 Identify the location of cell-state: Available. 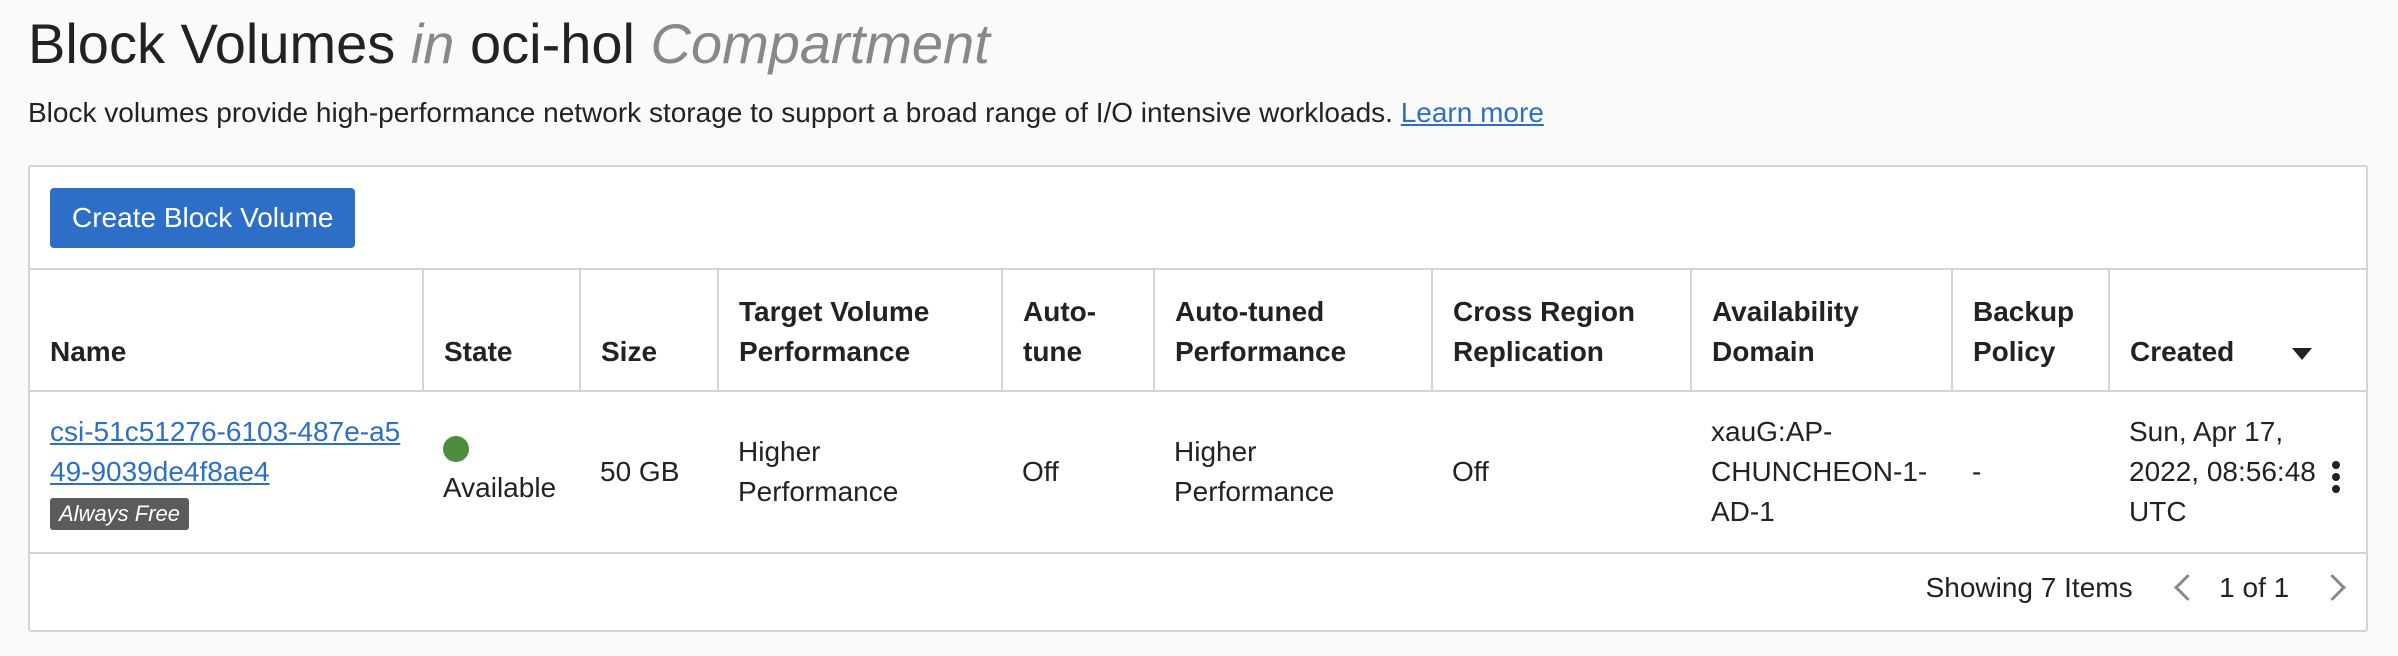
(501, 472).